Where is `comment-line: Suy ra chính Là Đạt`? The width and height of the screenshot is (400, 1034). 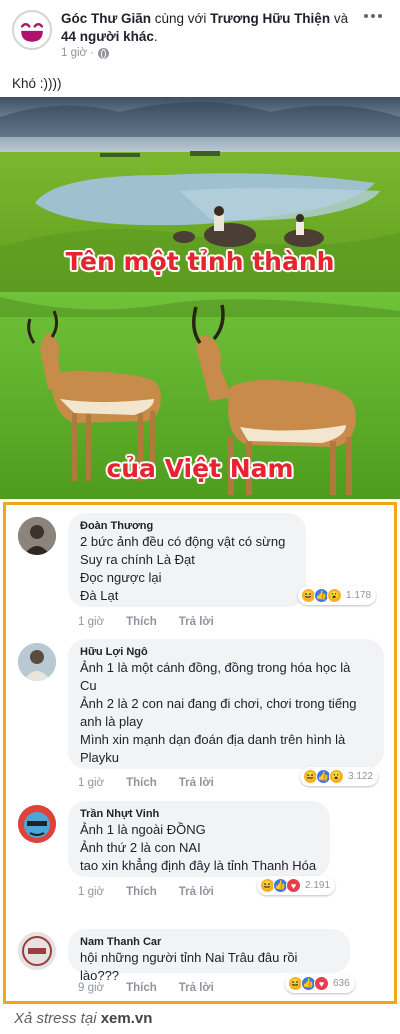
comment-line: Suy ra chính Là Đạt is located at coordinates (137, 559).